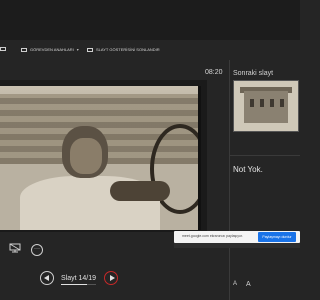 This screenshot has width=320, height=300. Describe the element at coordinates (111, 278) in the screenshot. I see `next-slide-button` at that location.